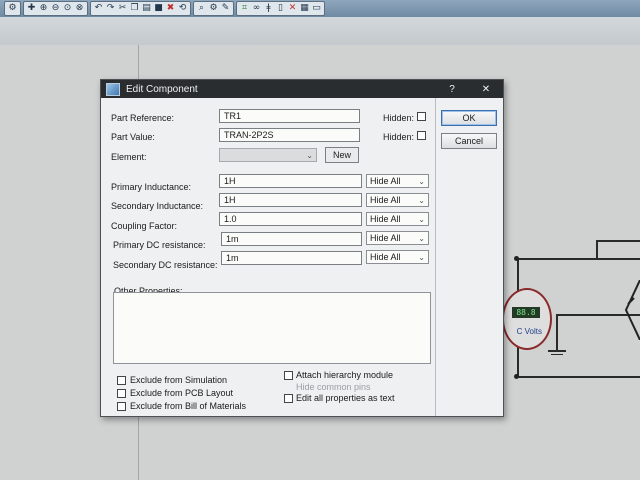 The image size is (640, 480). What do you see at coordinates (302, 89) in the screenshot?
I see `dialog-titlebar: Edit Component ? ✕` at bounding box center [302, 89].